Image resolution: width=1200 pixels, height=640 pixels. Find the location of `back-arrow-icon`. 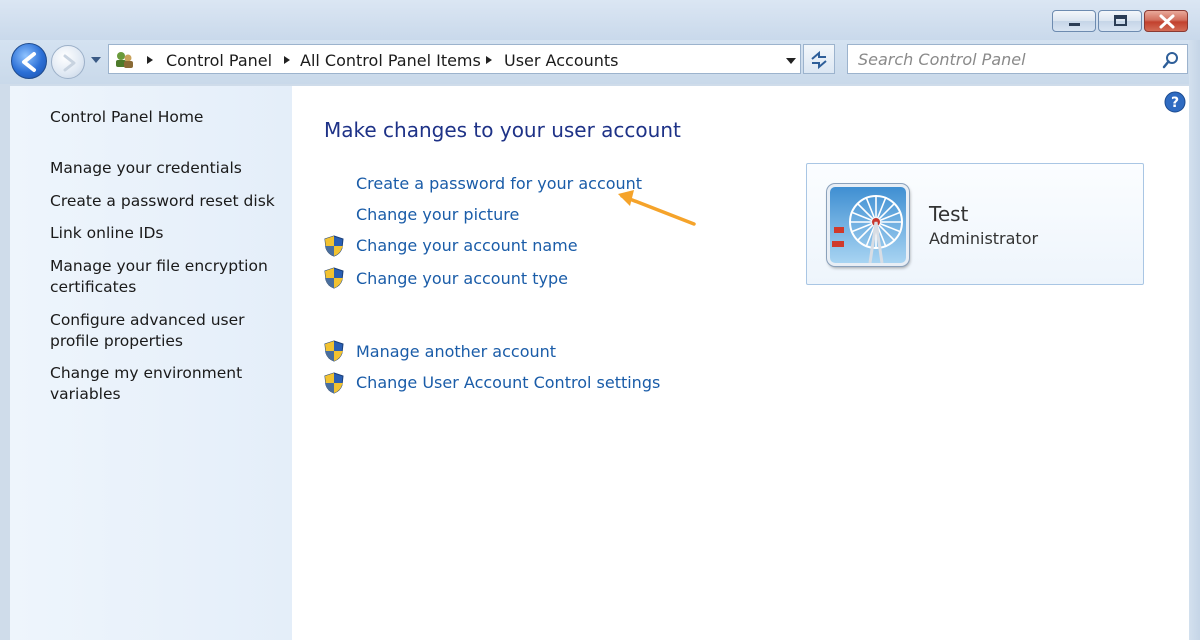

back-arrow-icon is located at coordinates (29, 62).